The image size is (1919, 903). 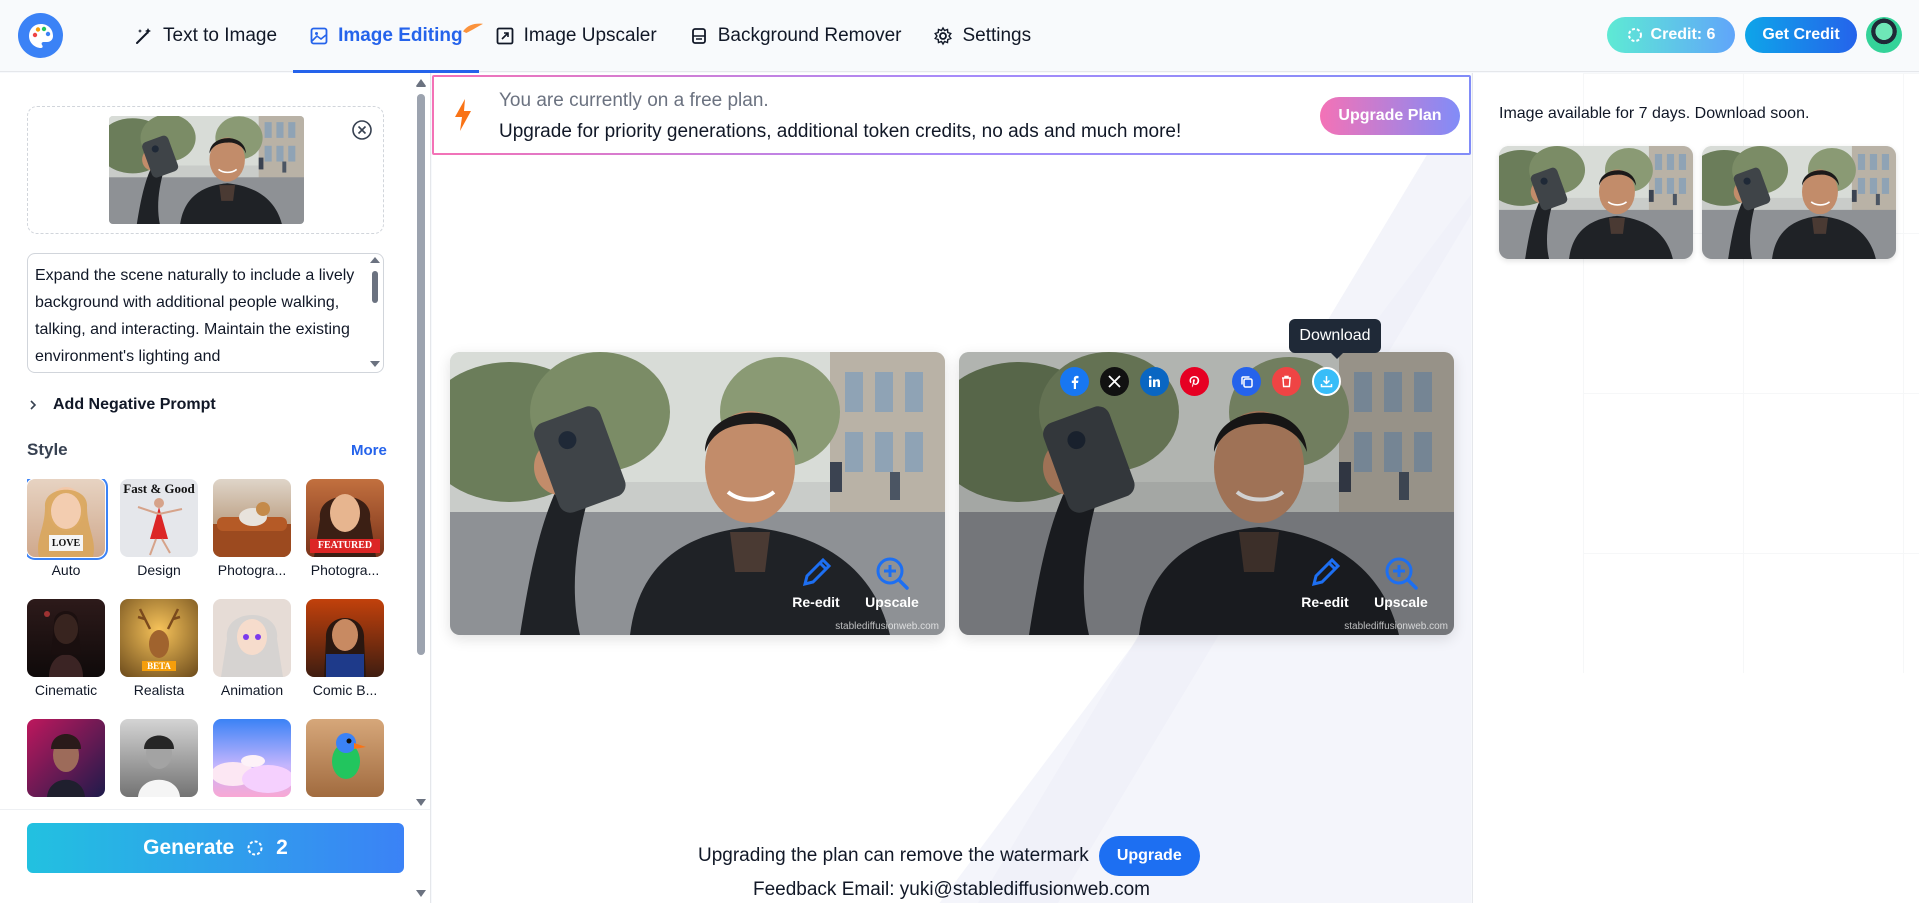 I want to click on user-avatar, so click(x=1884, y=35).